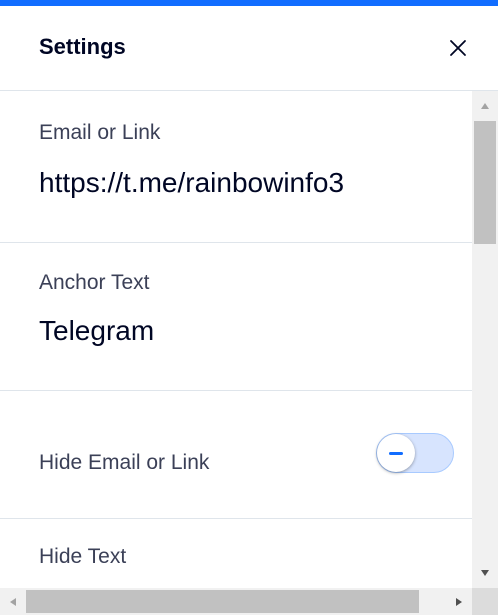 This screenshot has height=615, width=498. Describe the element at coordinates (124, 462) in the screenshot. I see `hide-email-or-link-label: Hide Email or Link` at that location.